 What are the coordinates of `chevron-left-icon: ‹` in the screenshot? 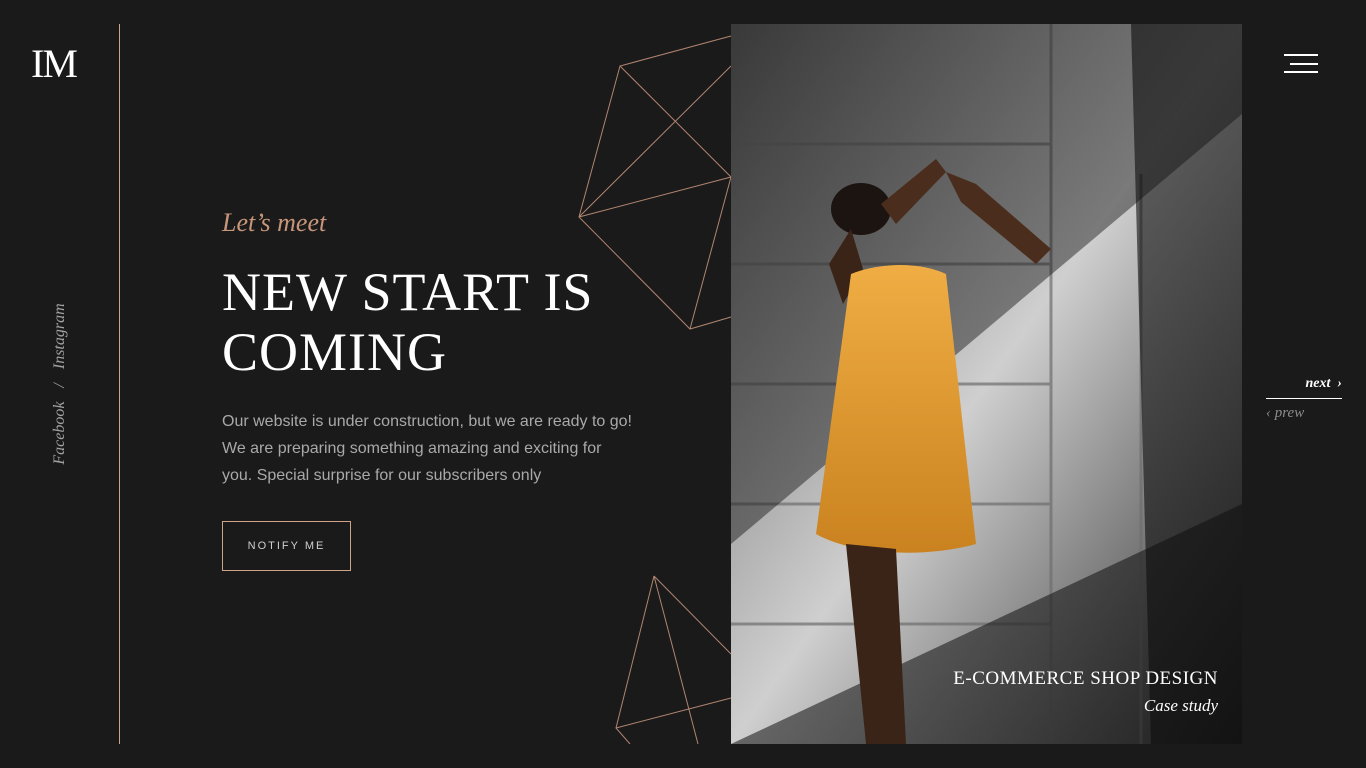 It's located at (1268, 413).